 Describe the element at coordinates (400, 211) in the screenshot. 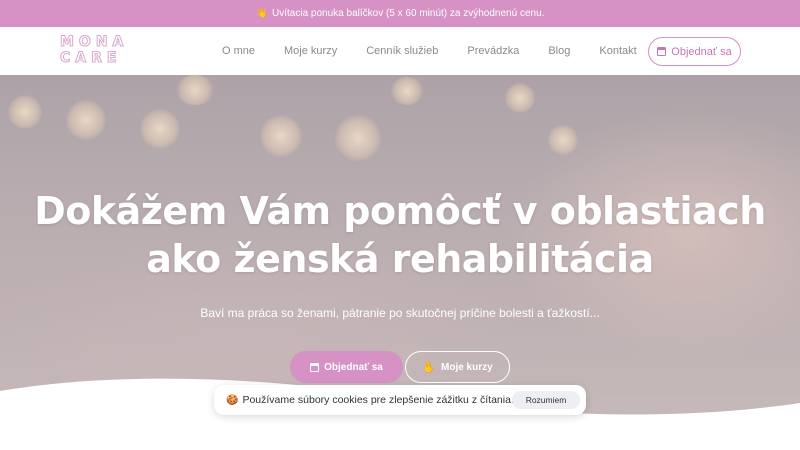

I see `hero-title-line-1: Dokážem Vám pomôcť v oblastiach` at that location.